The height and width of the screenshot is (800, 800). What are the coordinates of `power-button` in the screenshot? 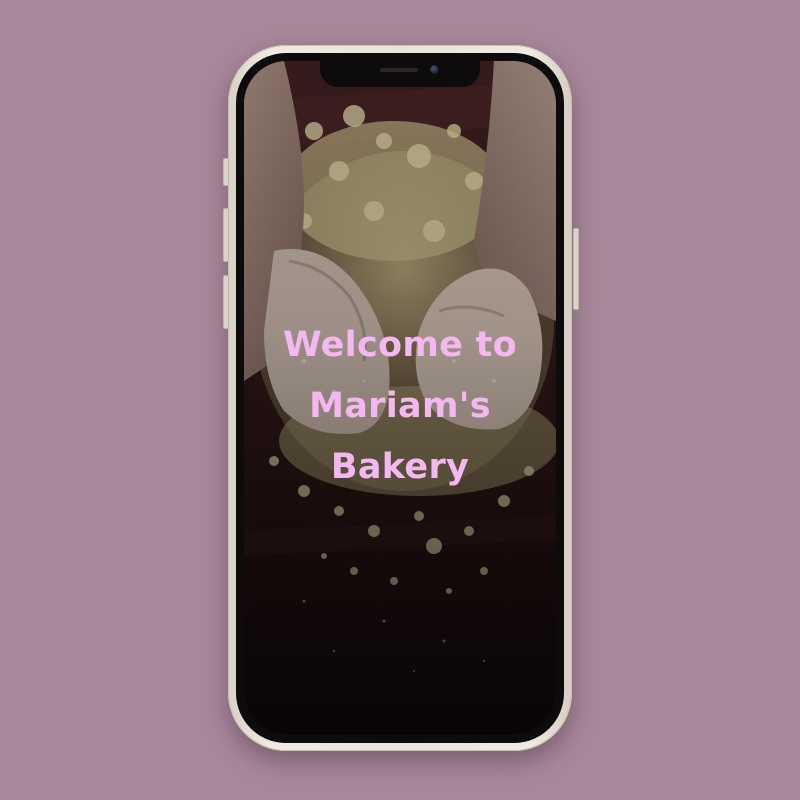 It's located at (576, 269).